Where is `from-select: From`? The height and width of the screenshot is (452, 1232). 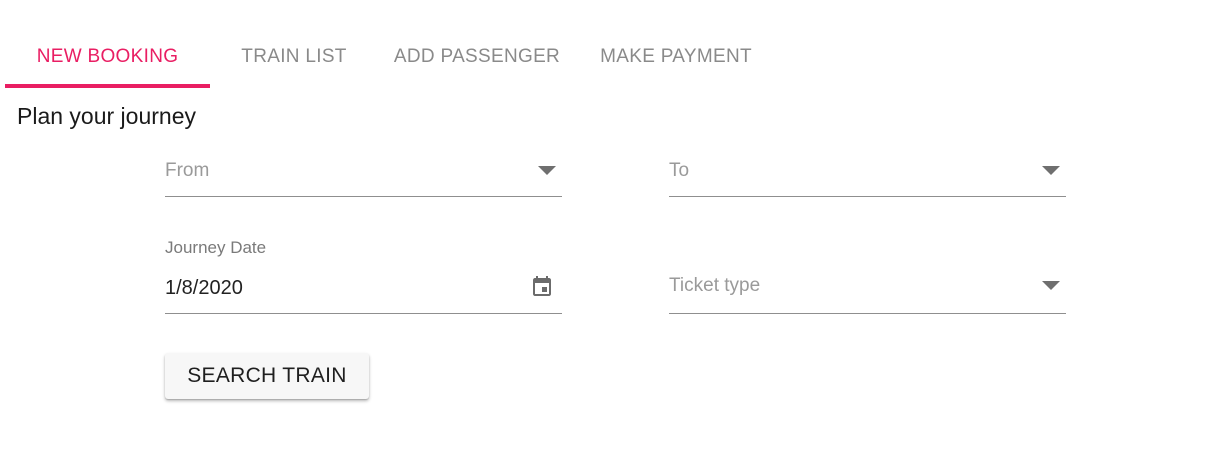
from-select: From is located at coordinates (363, 173).